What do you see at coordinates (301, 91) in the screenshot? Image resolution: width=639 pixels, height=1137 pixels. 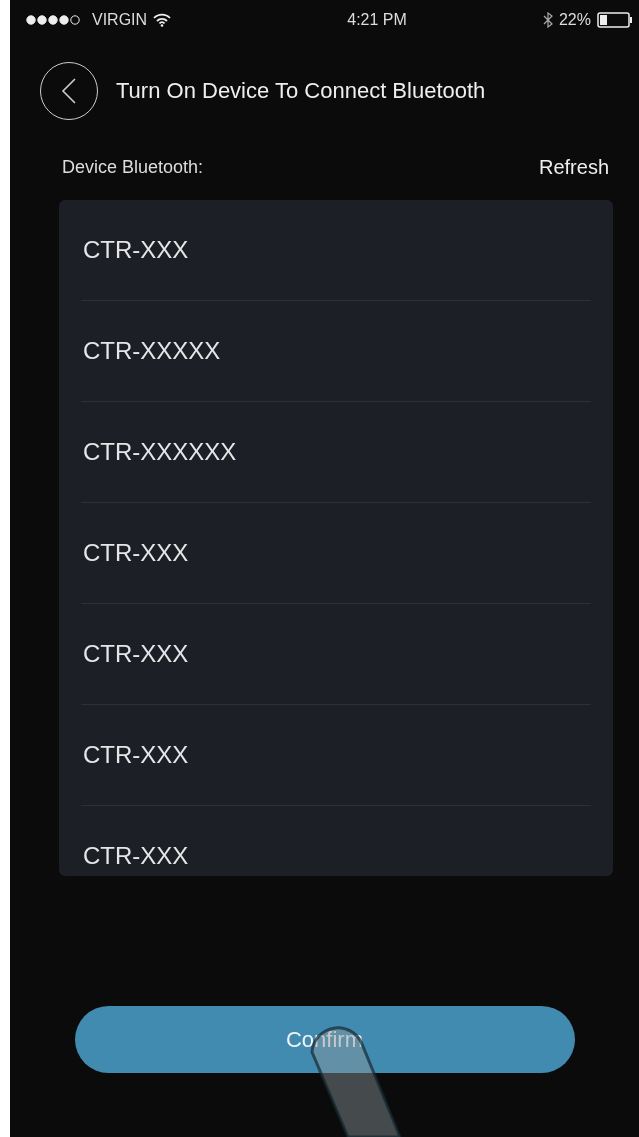 I see `page-title: Turn On Device To Connect Bluetooth` at bounding box center [301, 91].